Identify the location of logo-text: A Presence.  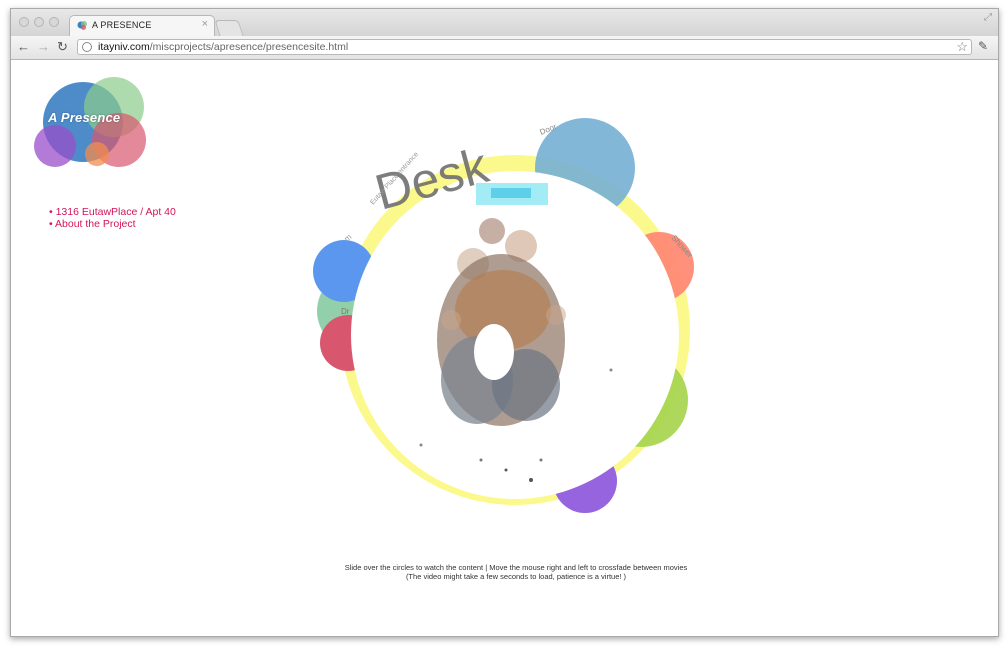
(84, 117).